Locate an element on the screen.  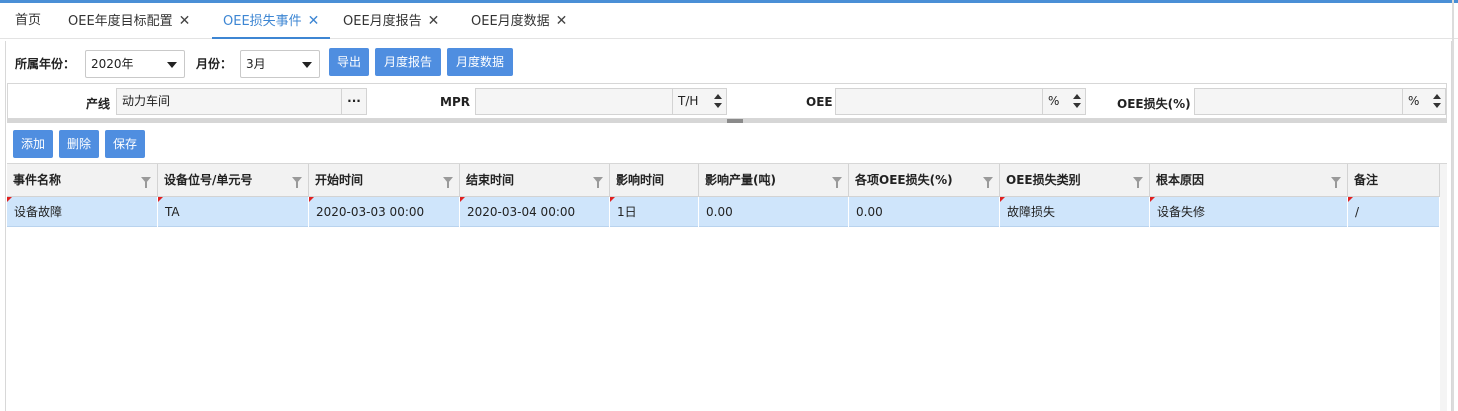
event-form: 产线 动力车间 ··· MPR T/H OEE % OEE损失(%) % is located at coordinates (727, 101).